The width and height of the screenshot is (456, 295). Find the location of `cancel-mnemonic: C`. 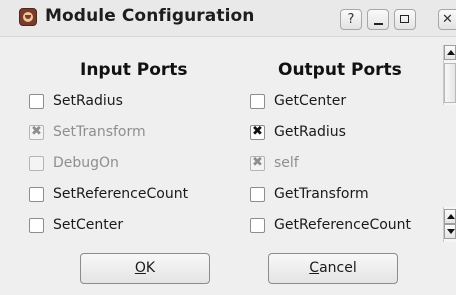

cancel-mnemonic: C is located at coordinates (314, 268).